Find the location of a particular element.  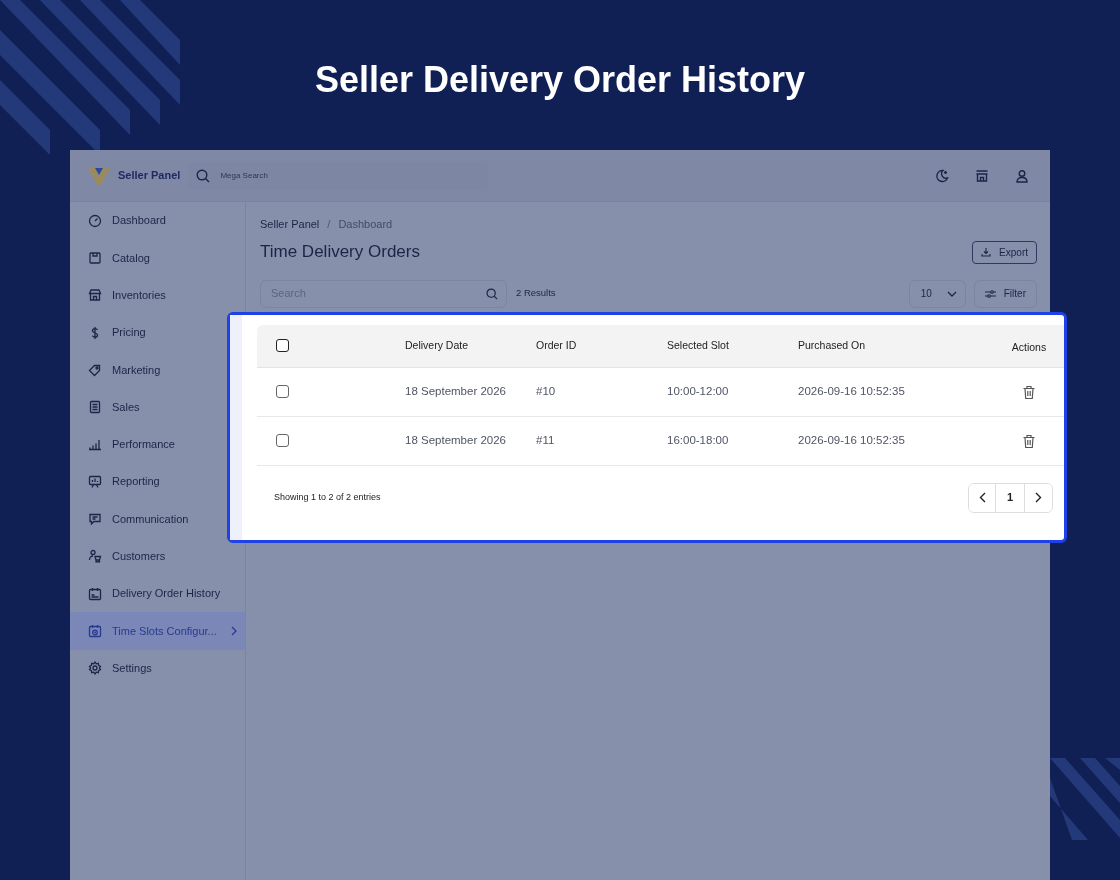

chat-icon is located at coordinates (95, 519).